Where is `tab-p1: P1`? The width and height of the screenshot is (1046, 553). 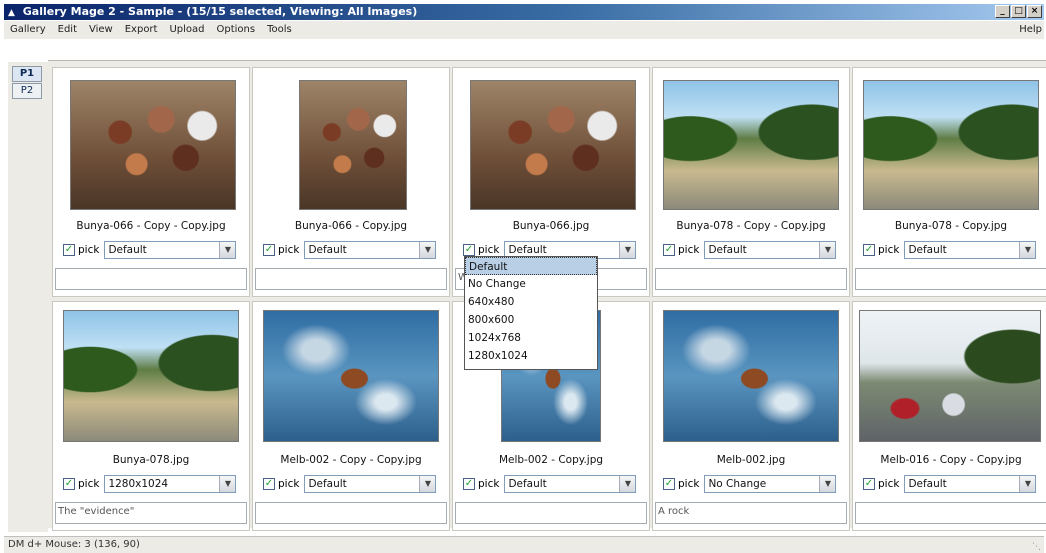 tab-p1: P1 is located at coordinates (27, 74).